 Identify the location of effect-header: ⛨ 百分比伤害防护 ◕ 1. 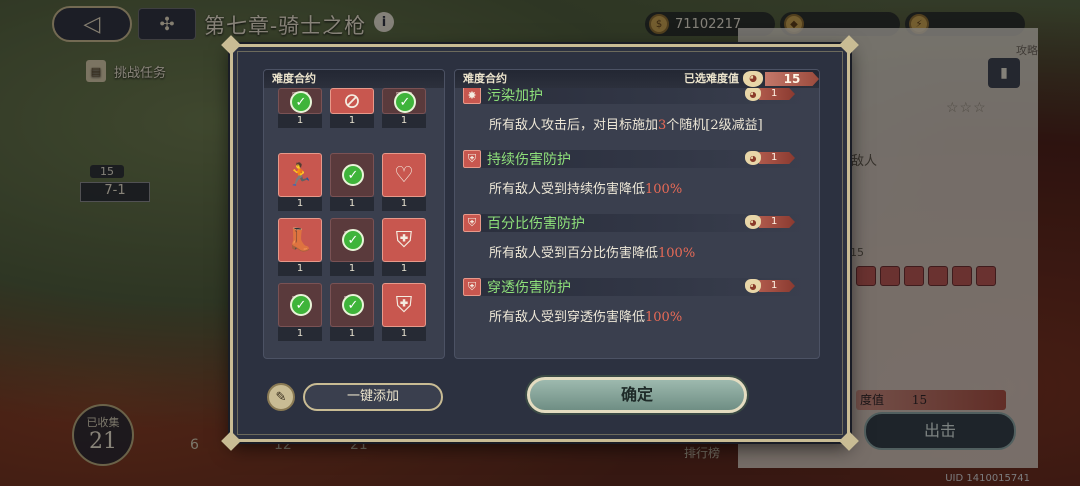
(635, 223).